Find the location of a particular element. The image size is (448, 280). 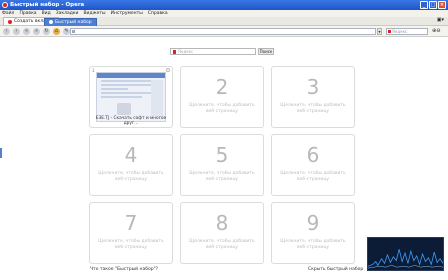

menu-bookmarks: Закладки is located at coordinates (67, 13).